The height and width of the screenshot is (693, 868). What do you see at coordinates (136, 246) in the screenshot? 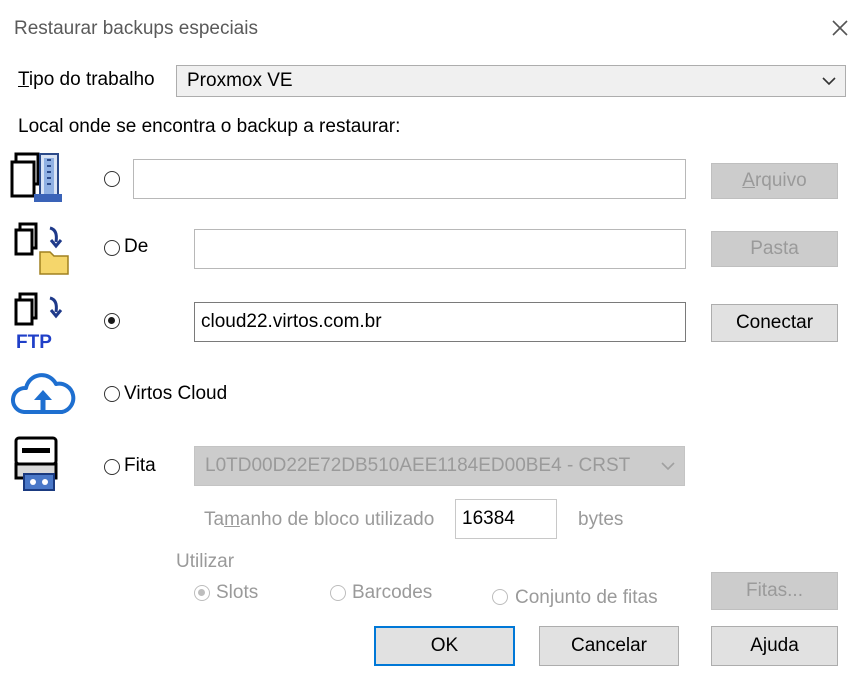
I see `folder-label: De` at bounding box center [136, 246].